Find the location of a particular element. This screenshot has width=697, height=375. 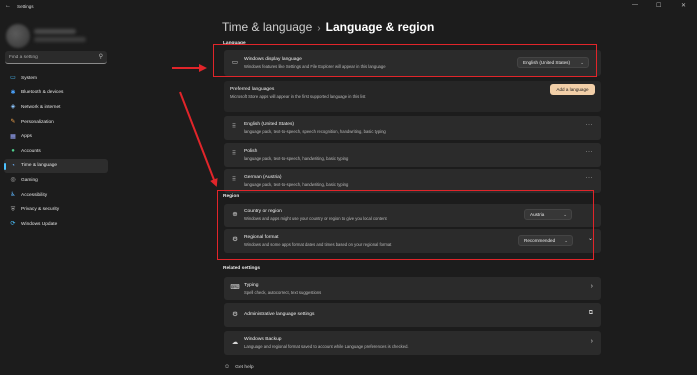

windows-backup-title: Windows Backup is located at coordinates (263, 339).